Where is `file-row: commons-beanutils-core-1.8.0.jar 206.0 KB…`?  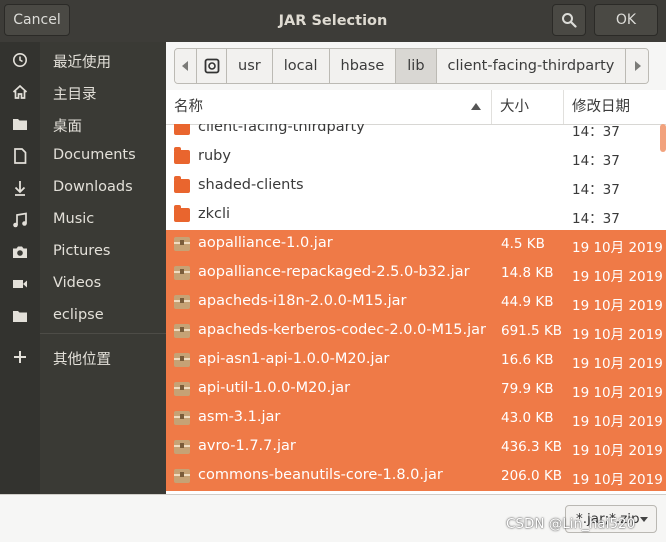 file-row: commons-beanutils-core-1.8.0.jar 206.0 KB… is located at coordinates (416, 476).